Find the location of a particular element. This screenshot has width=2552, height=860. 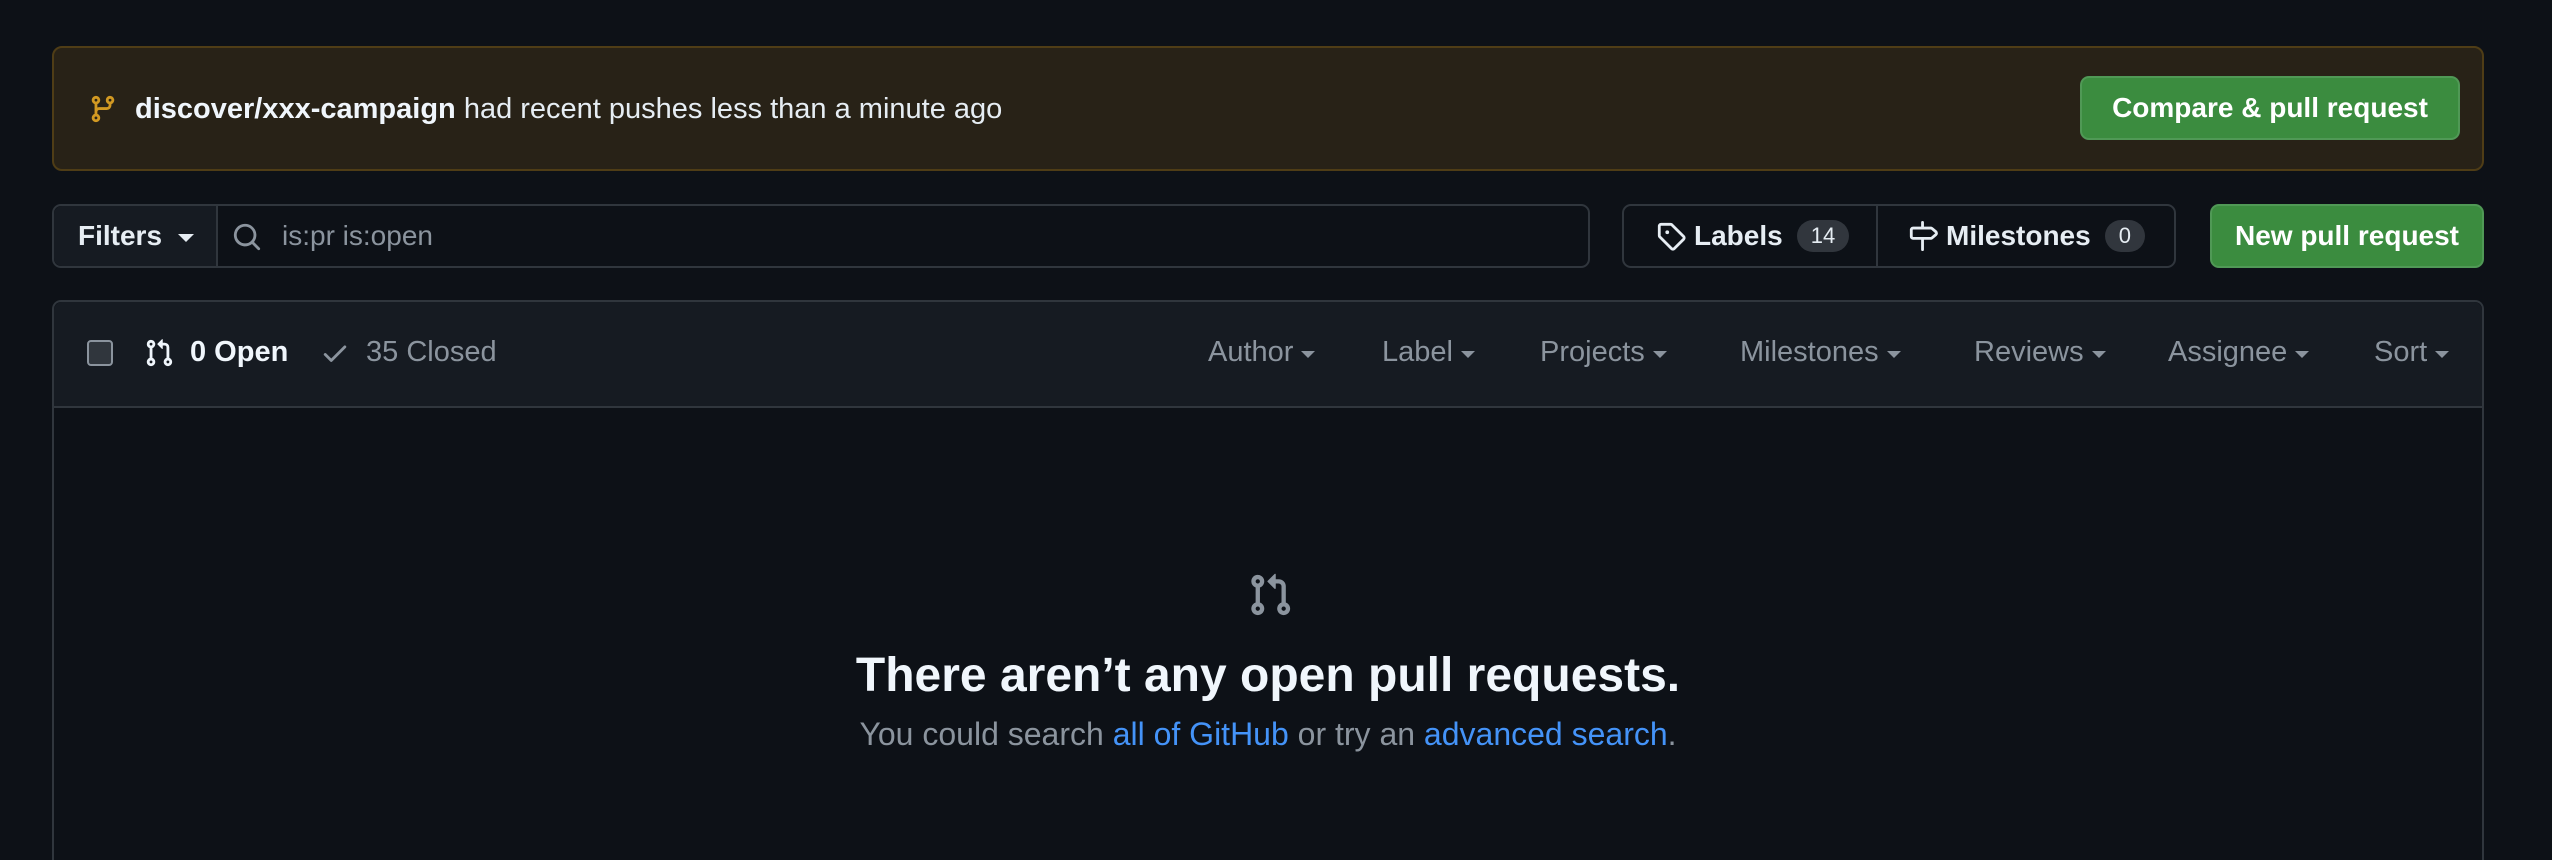

labels-milestones-group: Labels 14 Milestones 0 is located at coordinates (1899, 236).